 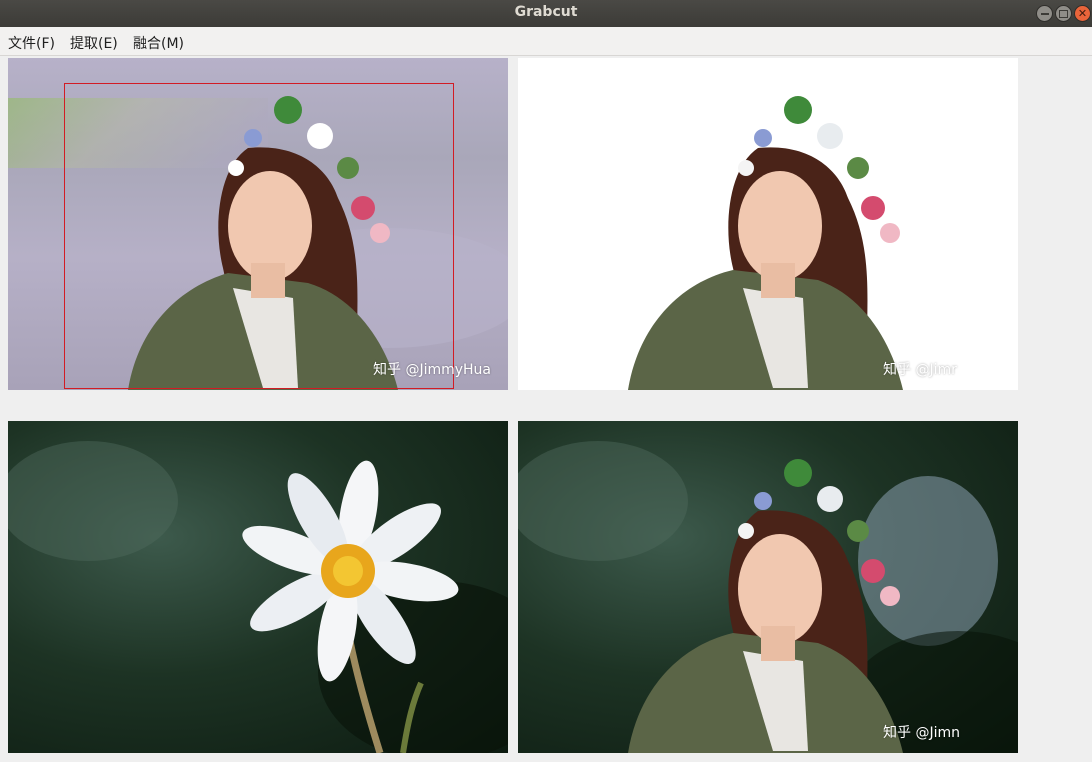 I want to click on maximize-icon, so click(x=1063, y=13).